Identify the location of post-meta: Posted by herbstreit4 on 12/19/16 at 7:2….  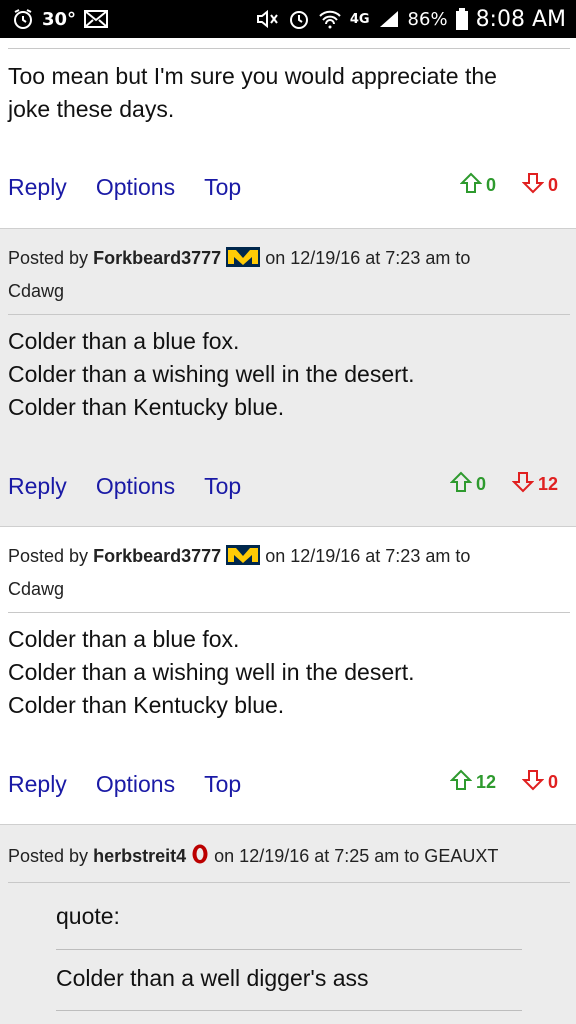
(288, 857).